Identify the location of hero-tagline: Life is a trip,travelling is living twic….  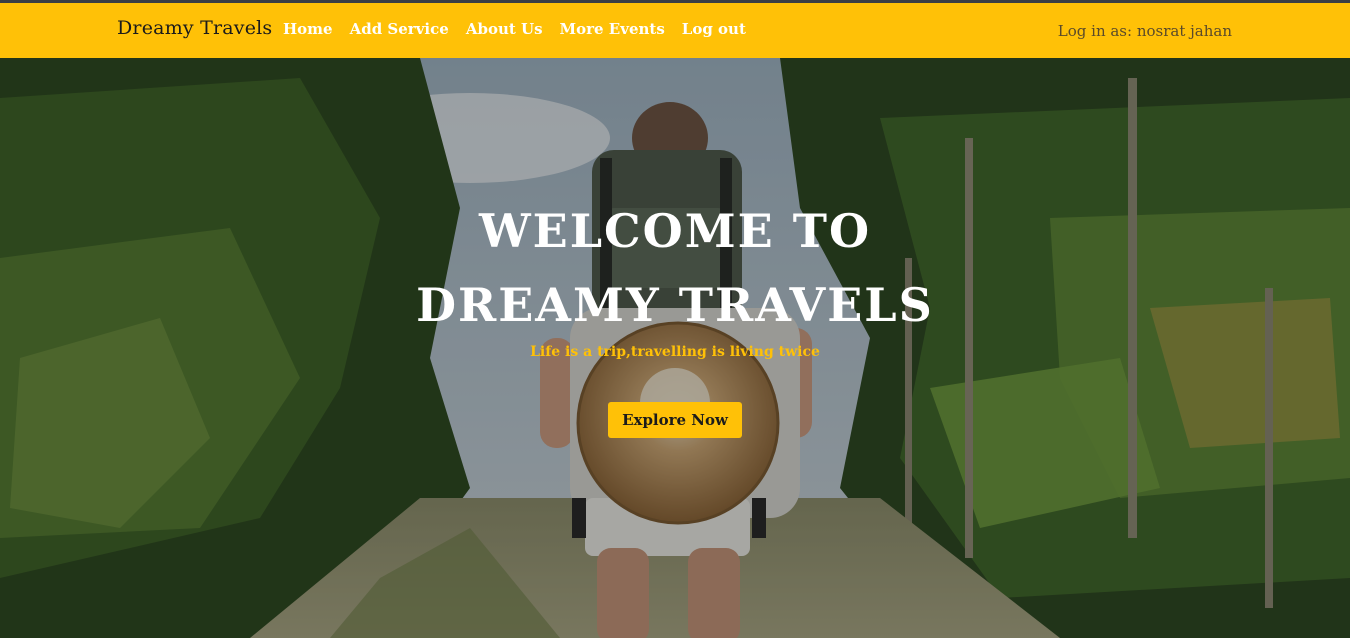
(675, 352).